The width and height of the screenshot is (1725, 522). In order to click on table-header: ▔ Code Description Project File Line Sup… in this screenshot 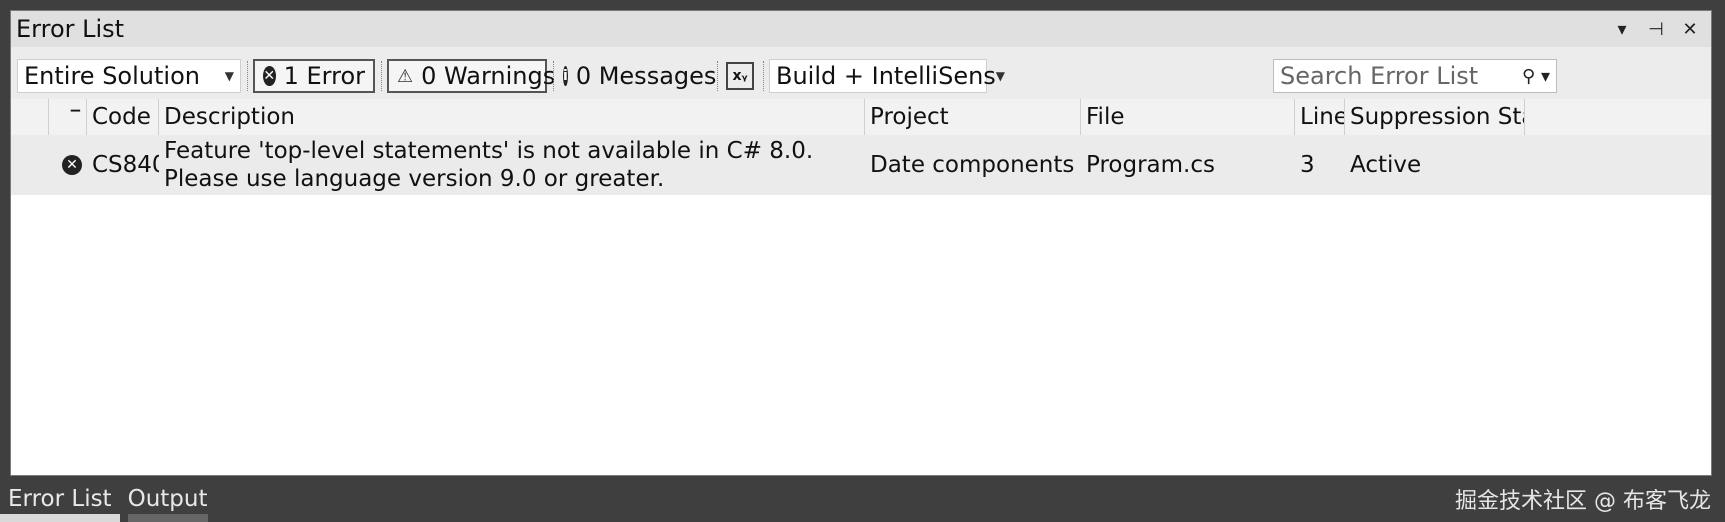, I will do `click(861, 117)`.